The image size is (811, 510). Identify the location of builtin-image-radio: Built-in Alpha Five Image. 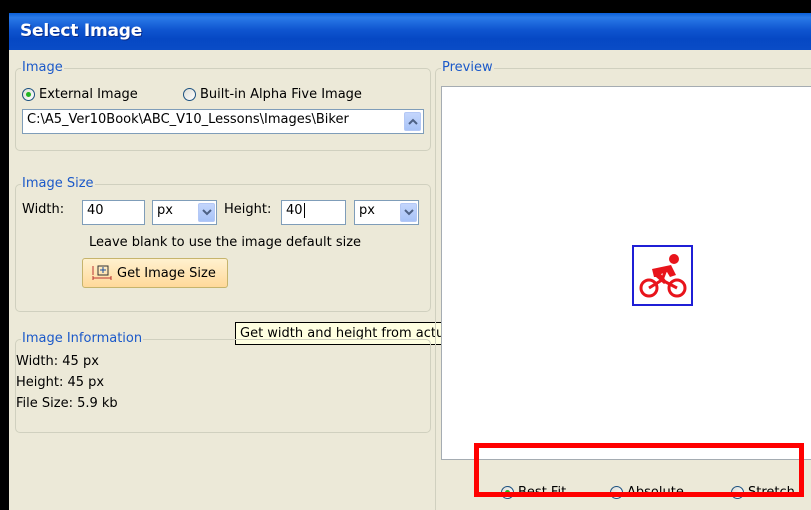
(272, 94).